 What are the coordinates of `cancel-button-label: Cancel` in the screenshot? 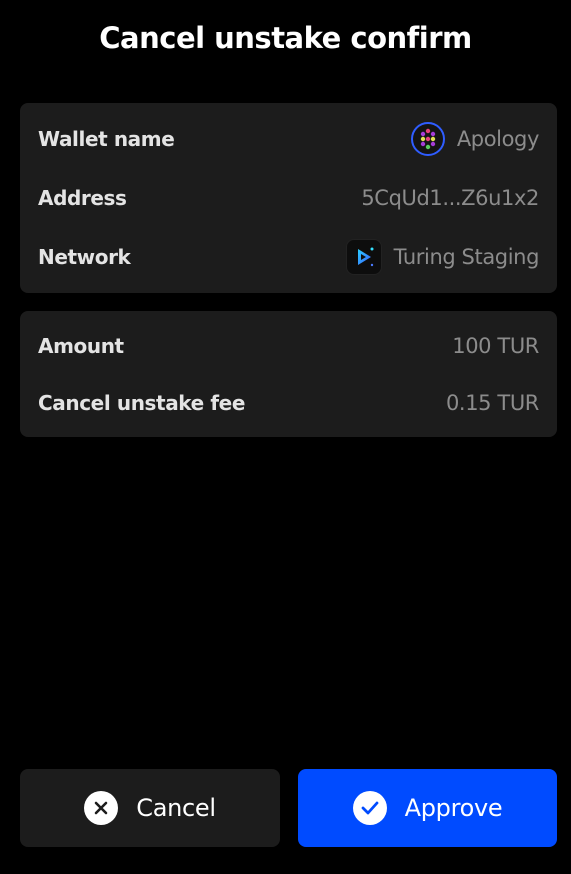 It's located at (176, 808).